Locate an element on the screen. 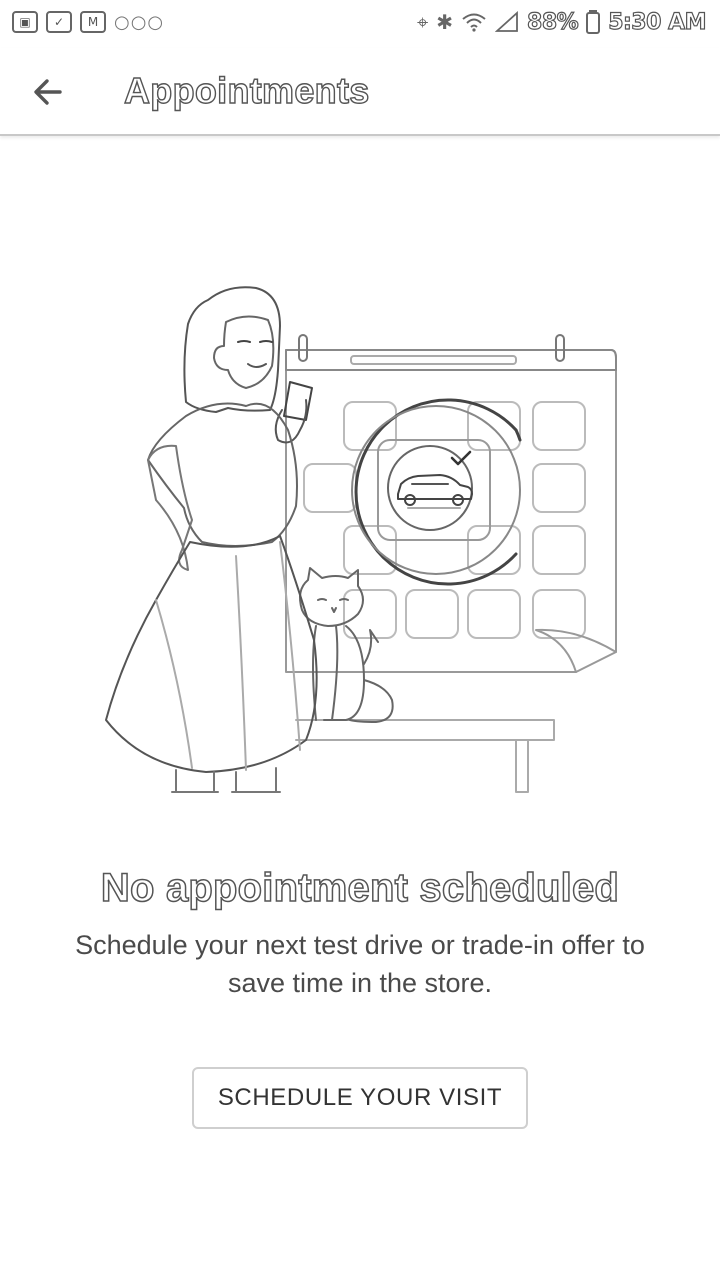 The width and height of the screenshot is (720, 1280). page-title: Appointments is located at coordinates (246, 90).